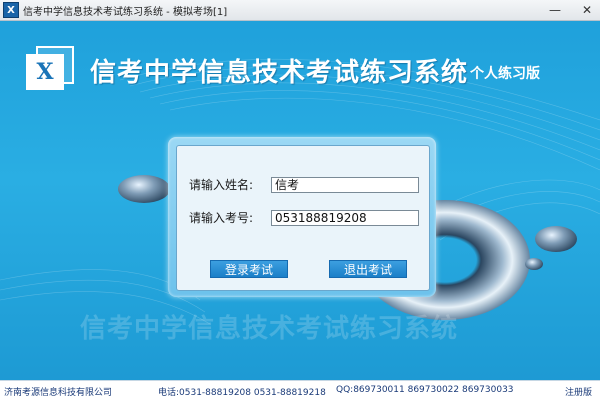  I want to click on logo: X, so click(50, 68).